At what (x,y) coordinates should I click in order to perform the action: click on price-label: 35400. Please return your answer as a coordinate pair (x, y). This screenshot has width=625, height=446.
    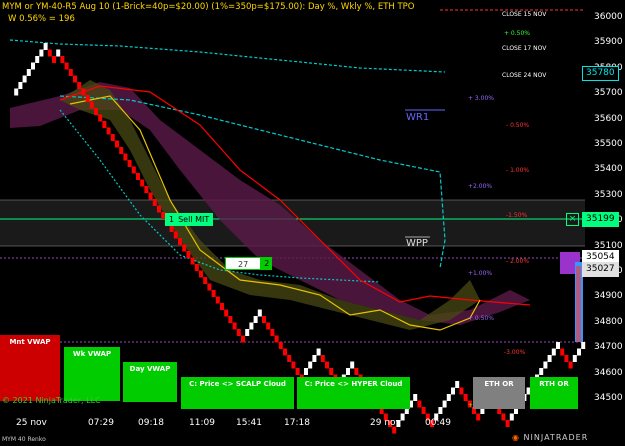
    Looking at the image, I should click on (608, 169).